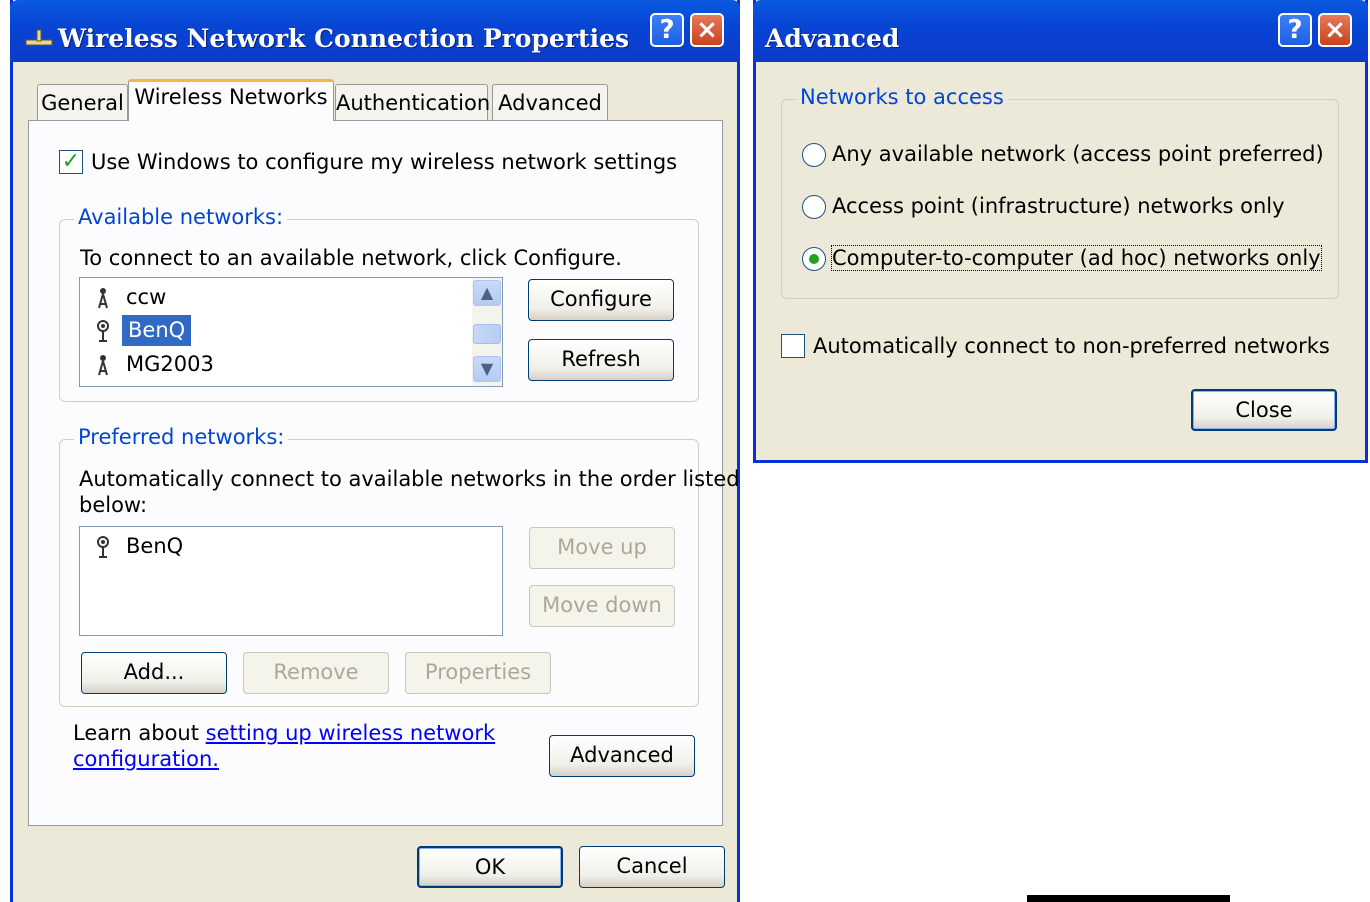 The width and height of the screenshot is (1370, 902). I want to click on move-down-button: Move down, so click(602, 606).